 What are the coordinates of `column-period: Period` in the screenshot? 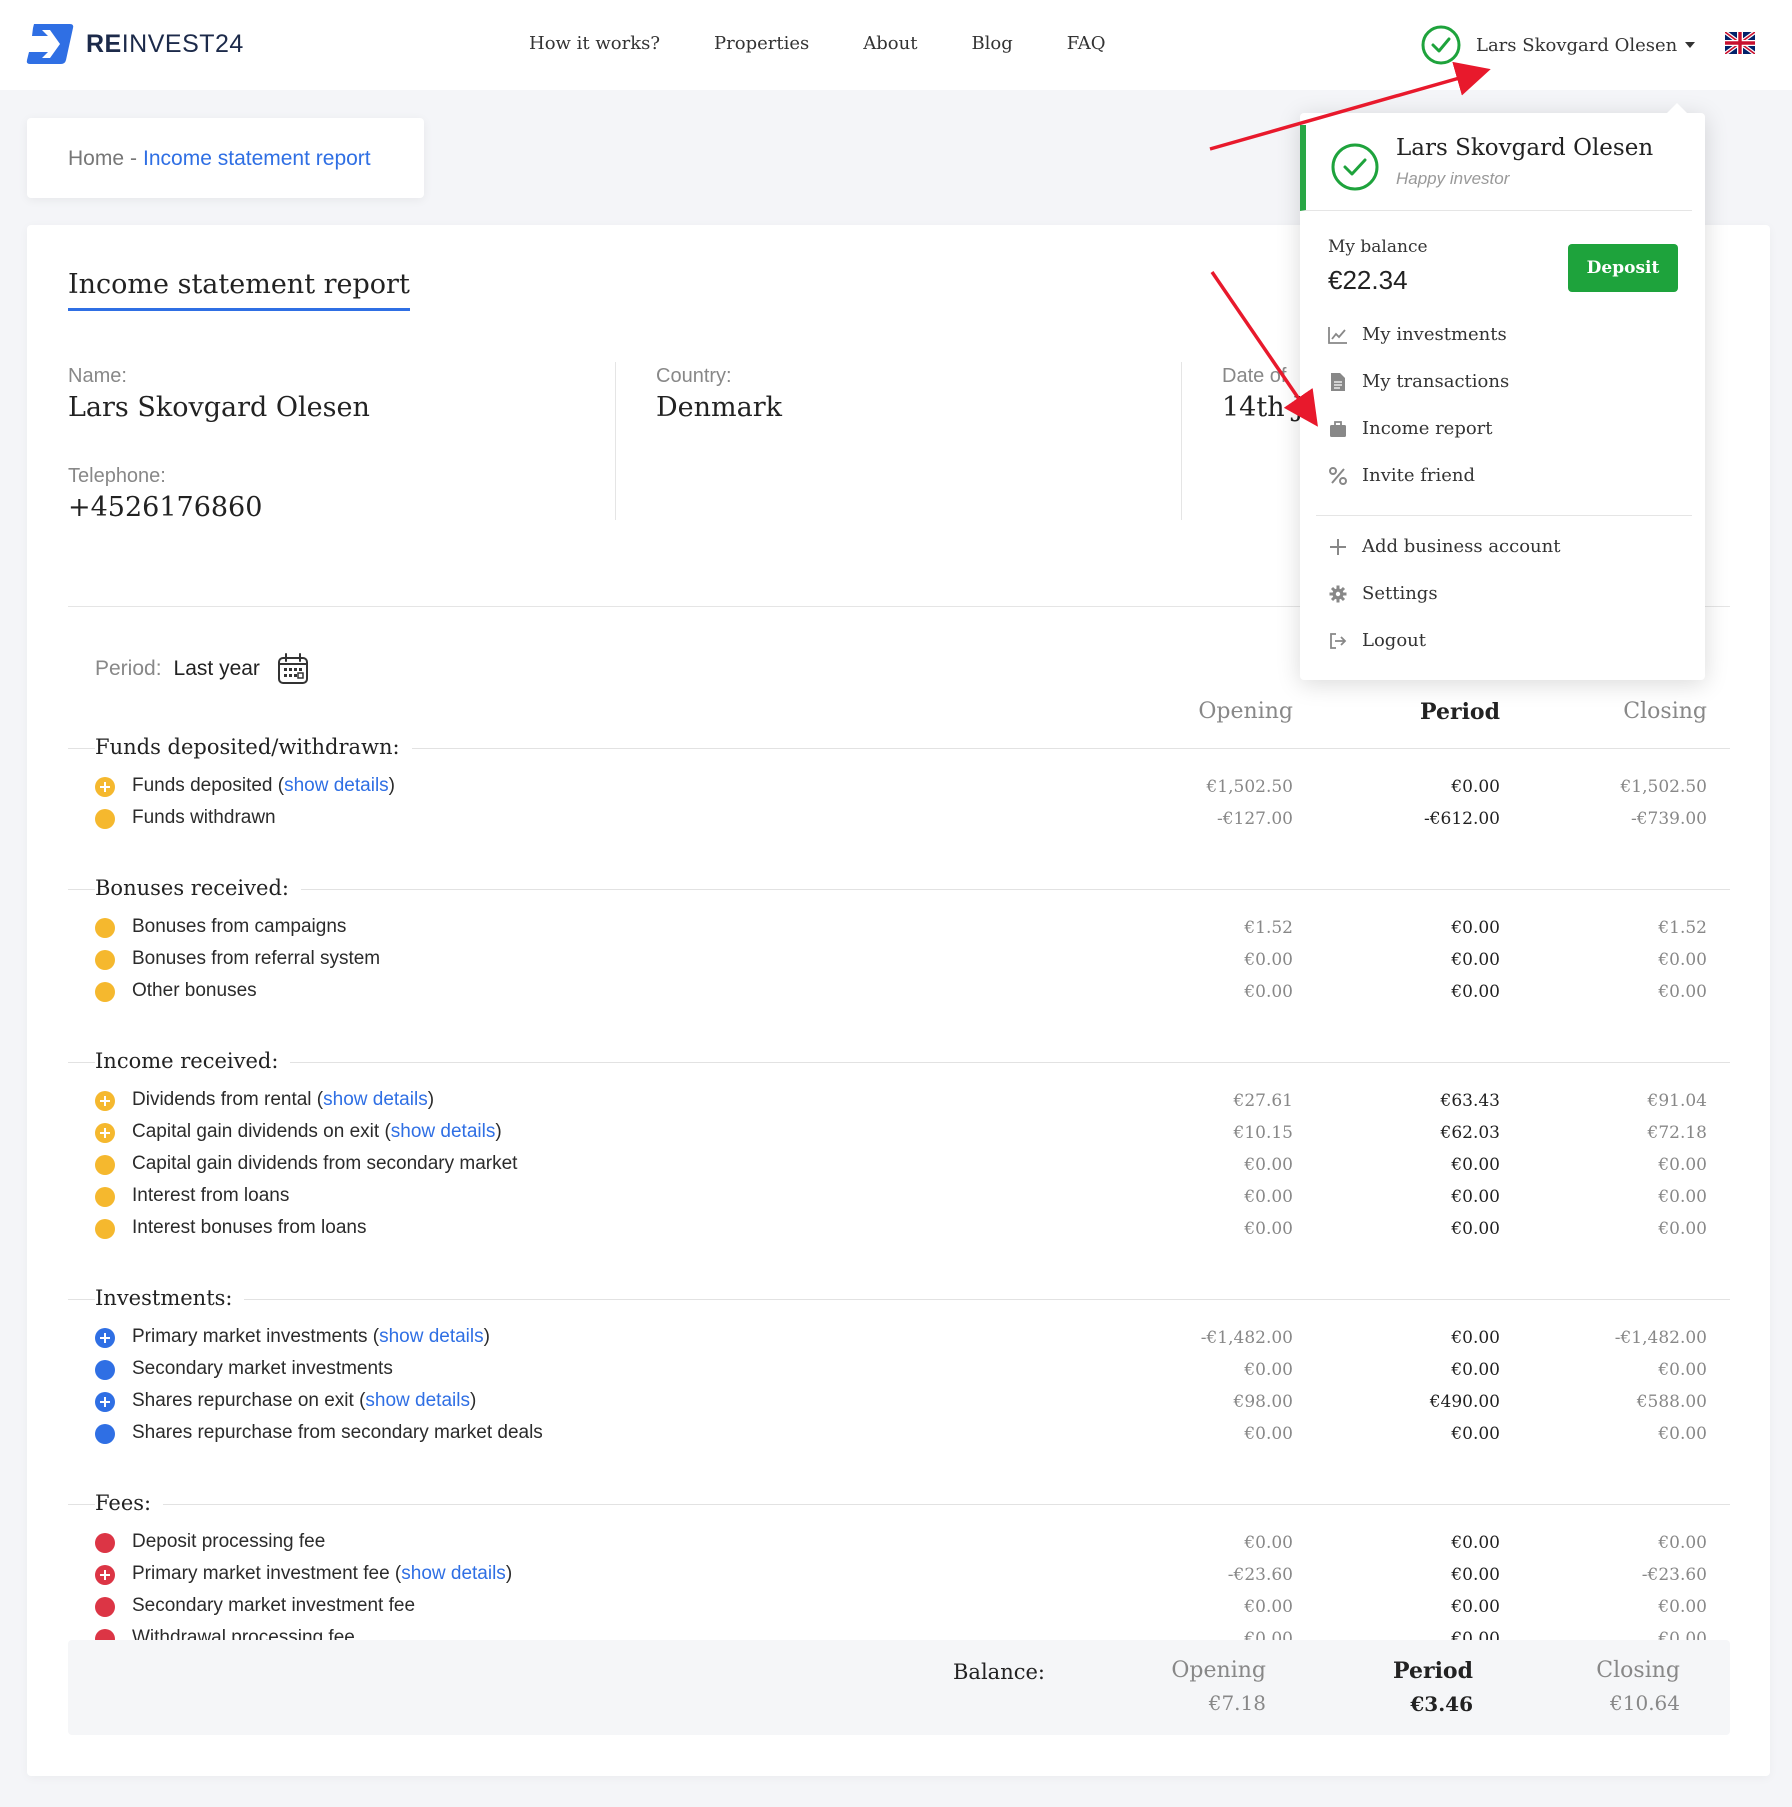 It's located at (1460, 712).